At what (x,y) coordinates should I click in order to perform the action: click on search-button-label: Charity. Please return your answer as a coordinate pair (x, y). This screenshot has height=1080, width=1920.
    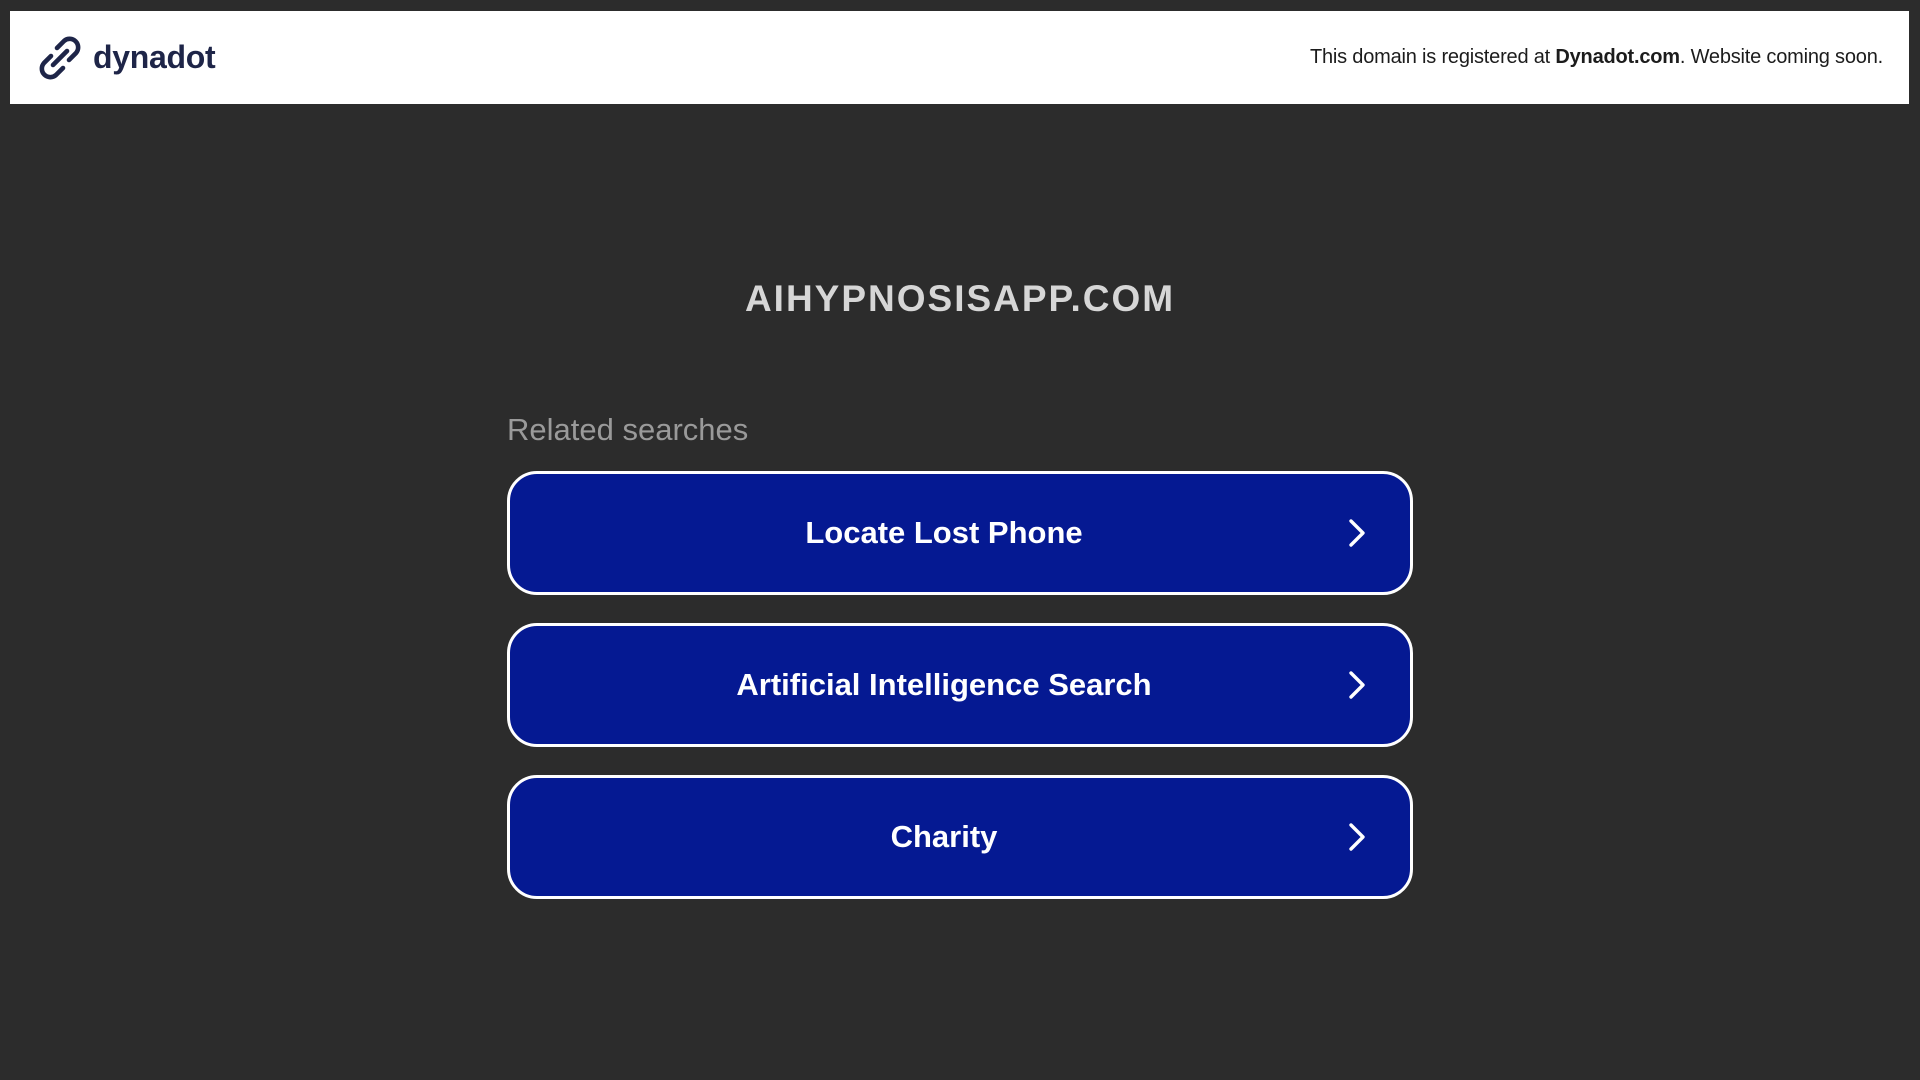
    Looking at the image, I should click on (944, 836).